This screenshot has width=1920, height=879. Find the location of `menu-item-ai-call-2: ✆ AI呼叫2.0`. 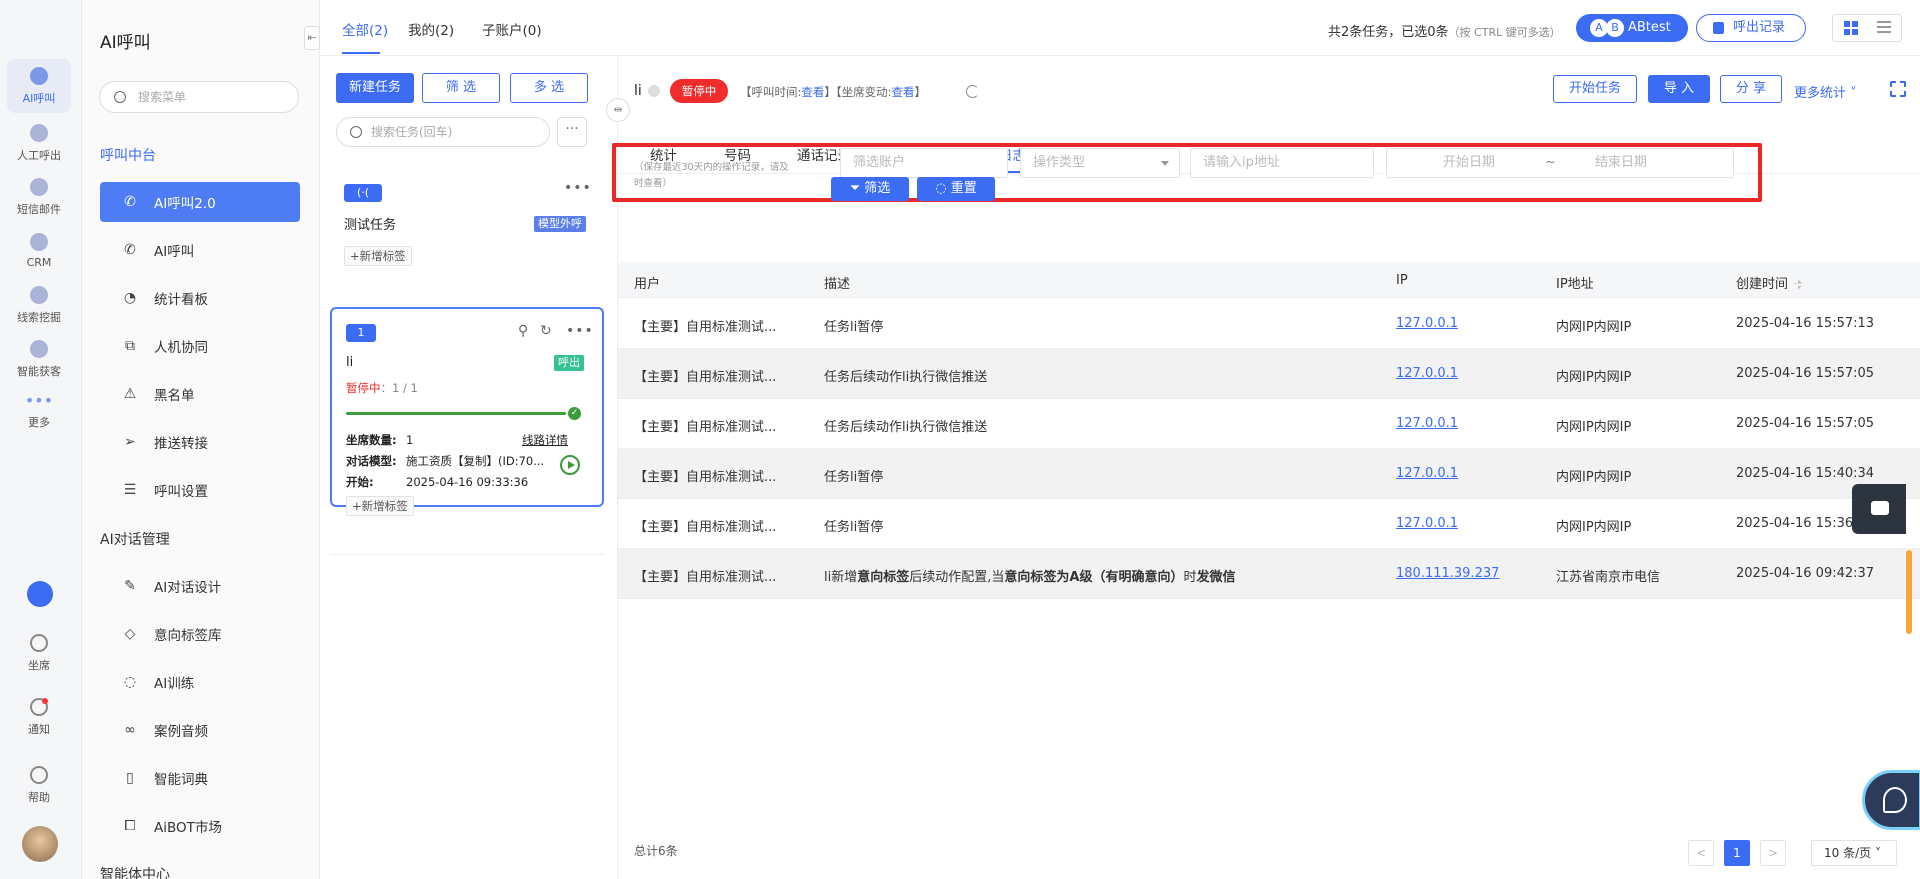

menu-item-ai-call-2: ✆ AI呼叫2.0 is located at coordinates (200, 202).